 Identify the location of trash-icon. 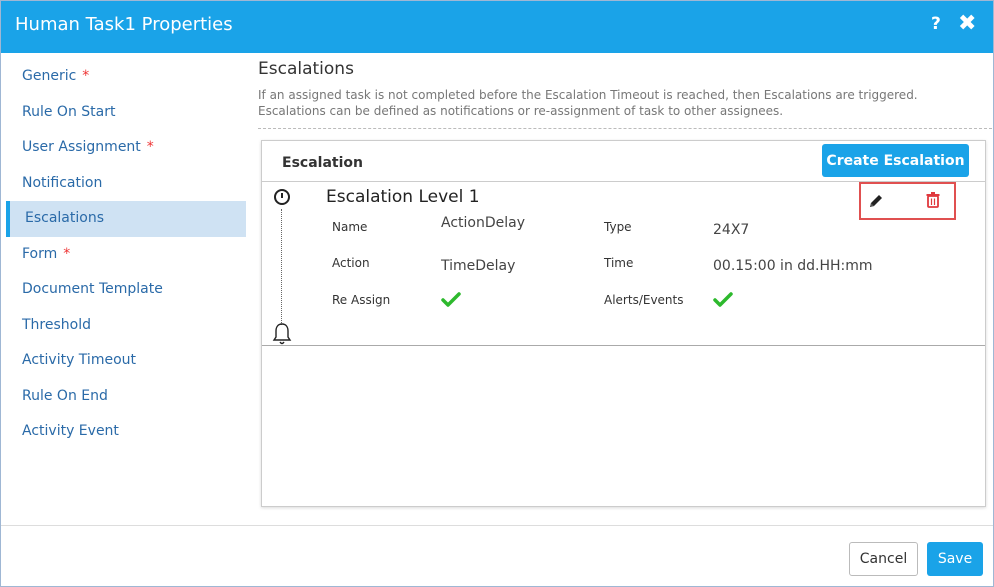
(933, 200).